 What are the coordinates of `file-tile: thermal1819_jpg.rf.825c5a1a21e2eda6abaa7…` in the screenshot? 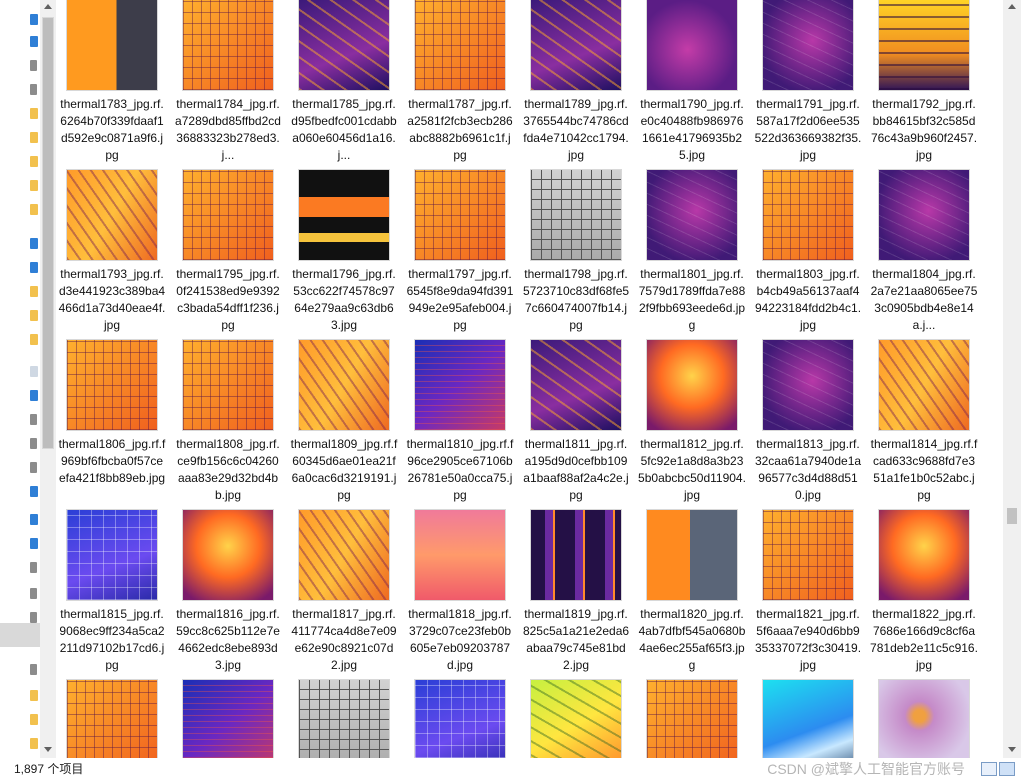 It's located at (576, 592).